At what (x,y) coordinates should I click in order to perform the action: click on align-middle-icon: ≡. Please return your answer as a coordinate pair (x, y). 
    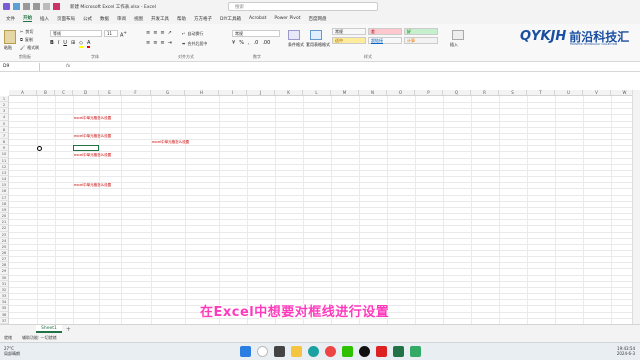
    Looking at the image, I should click on (155, 33).